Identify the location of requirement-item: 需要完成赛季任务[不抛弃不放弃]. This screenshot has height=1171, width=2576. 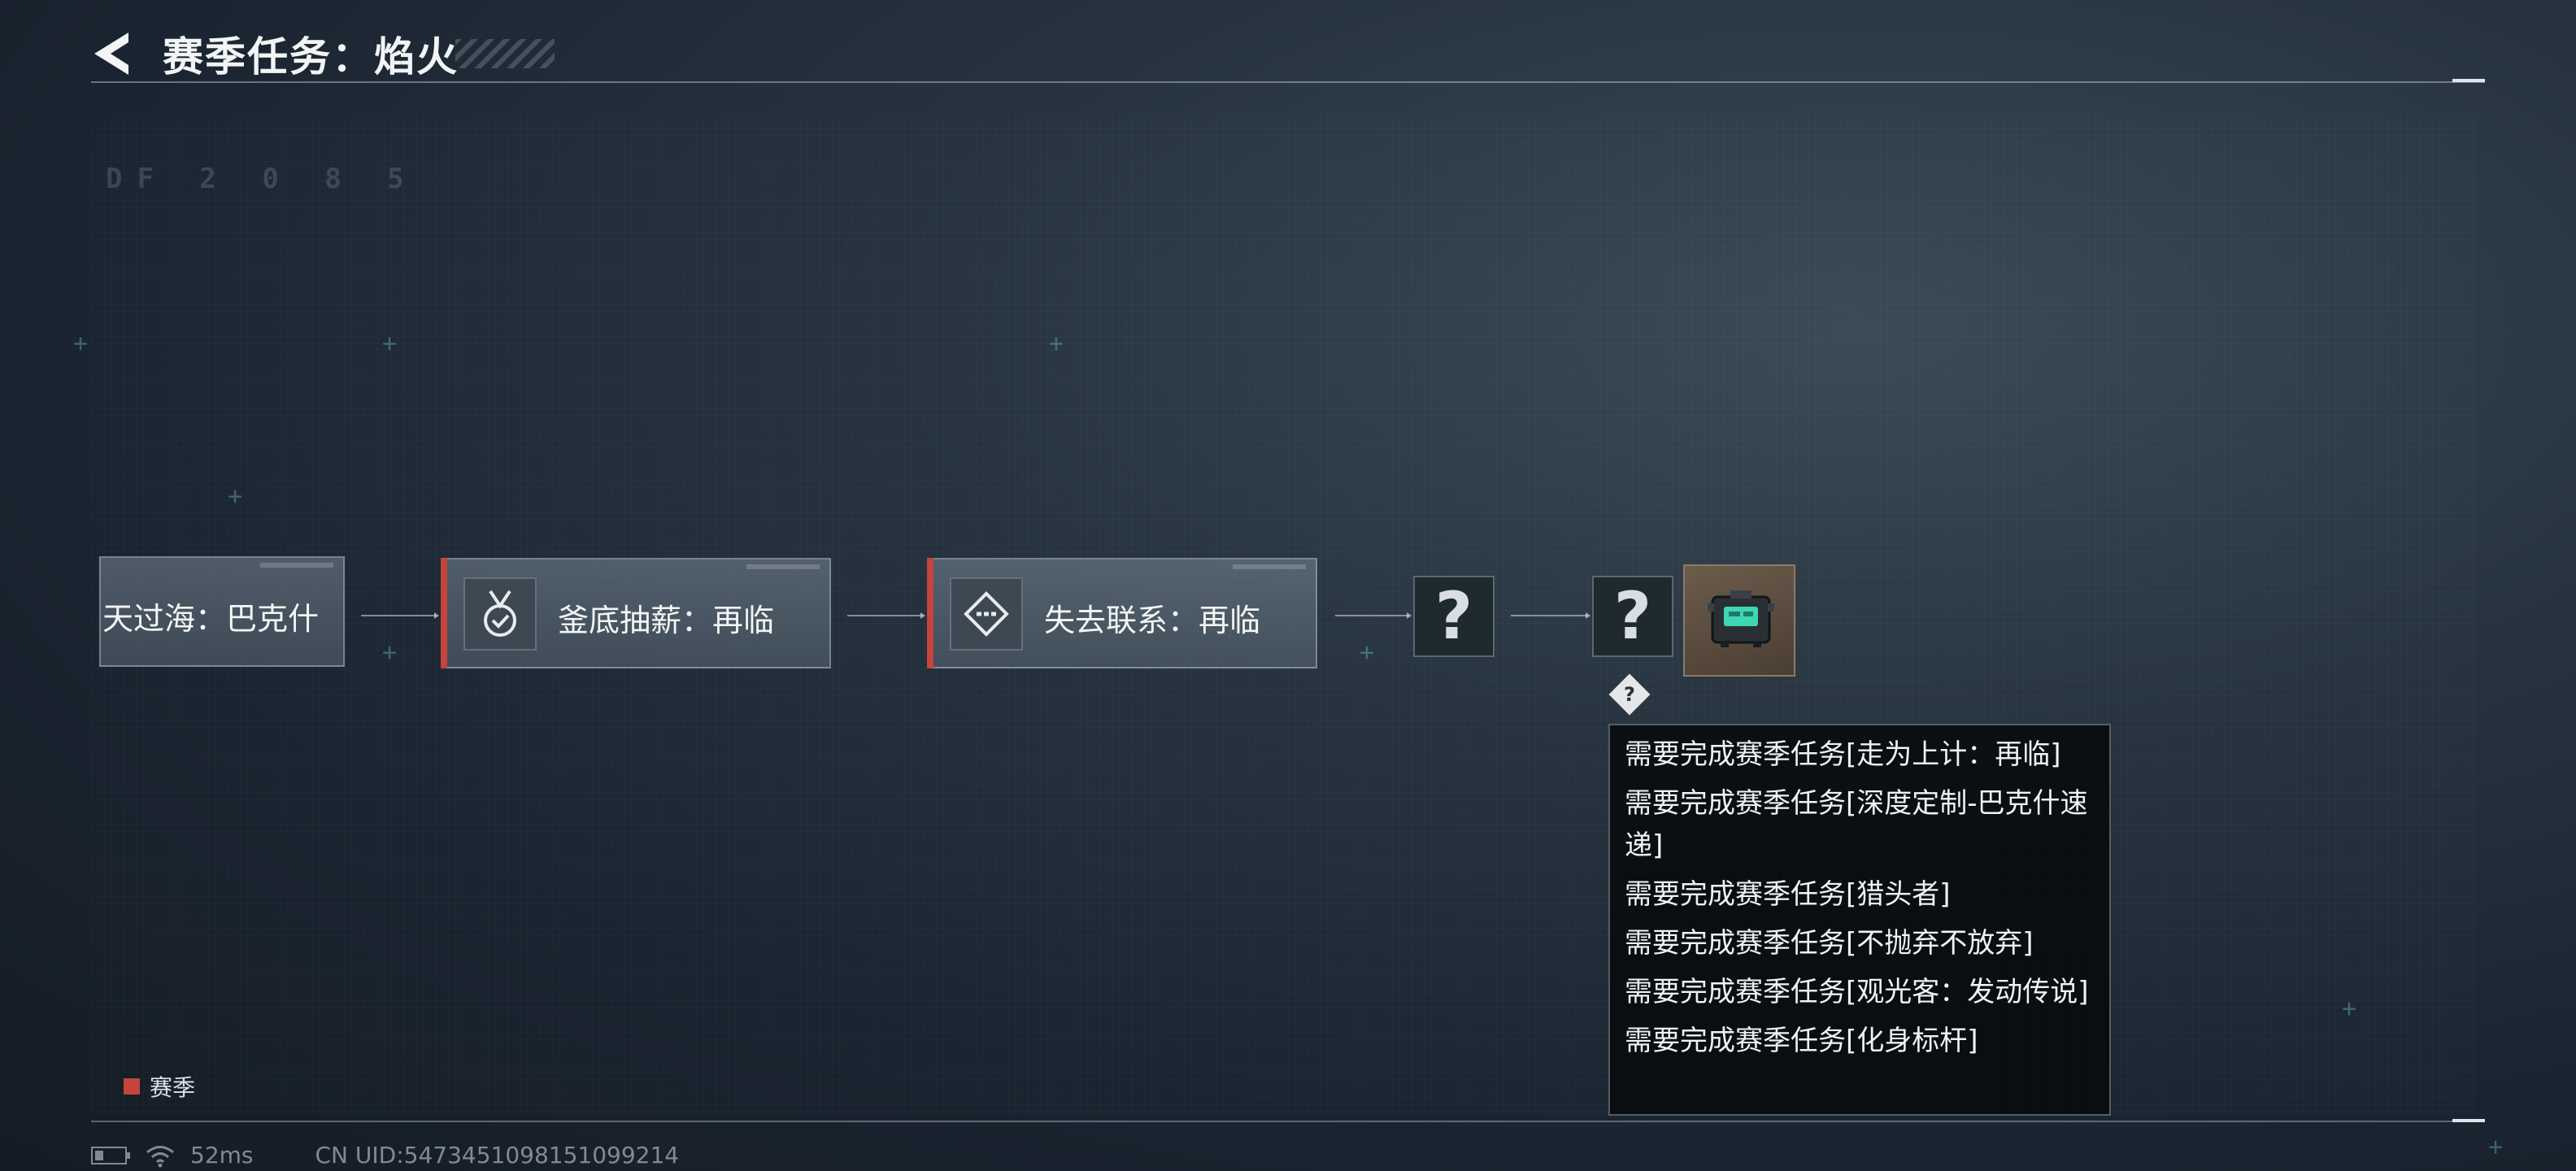
(1830, 943).